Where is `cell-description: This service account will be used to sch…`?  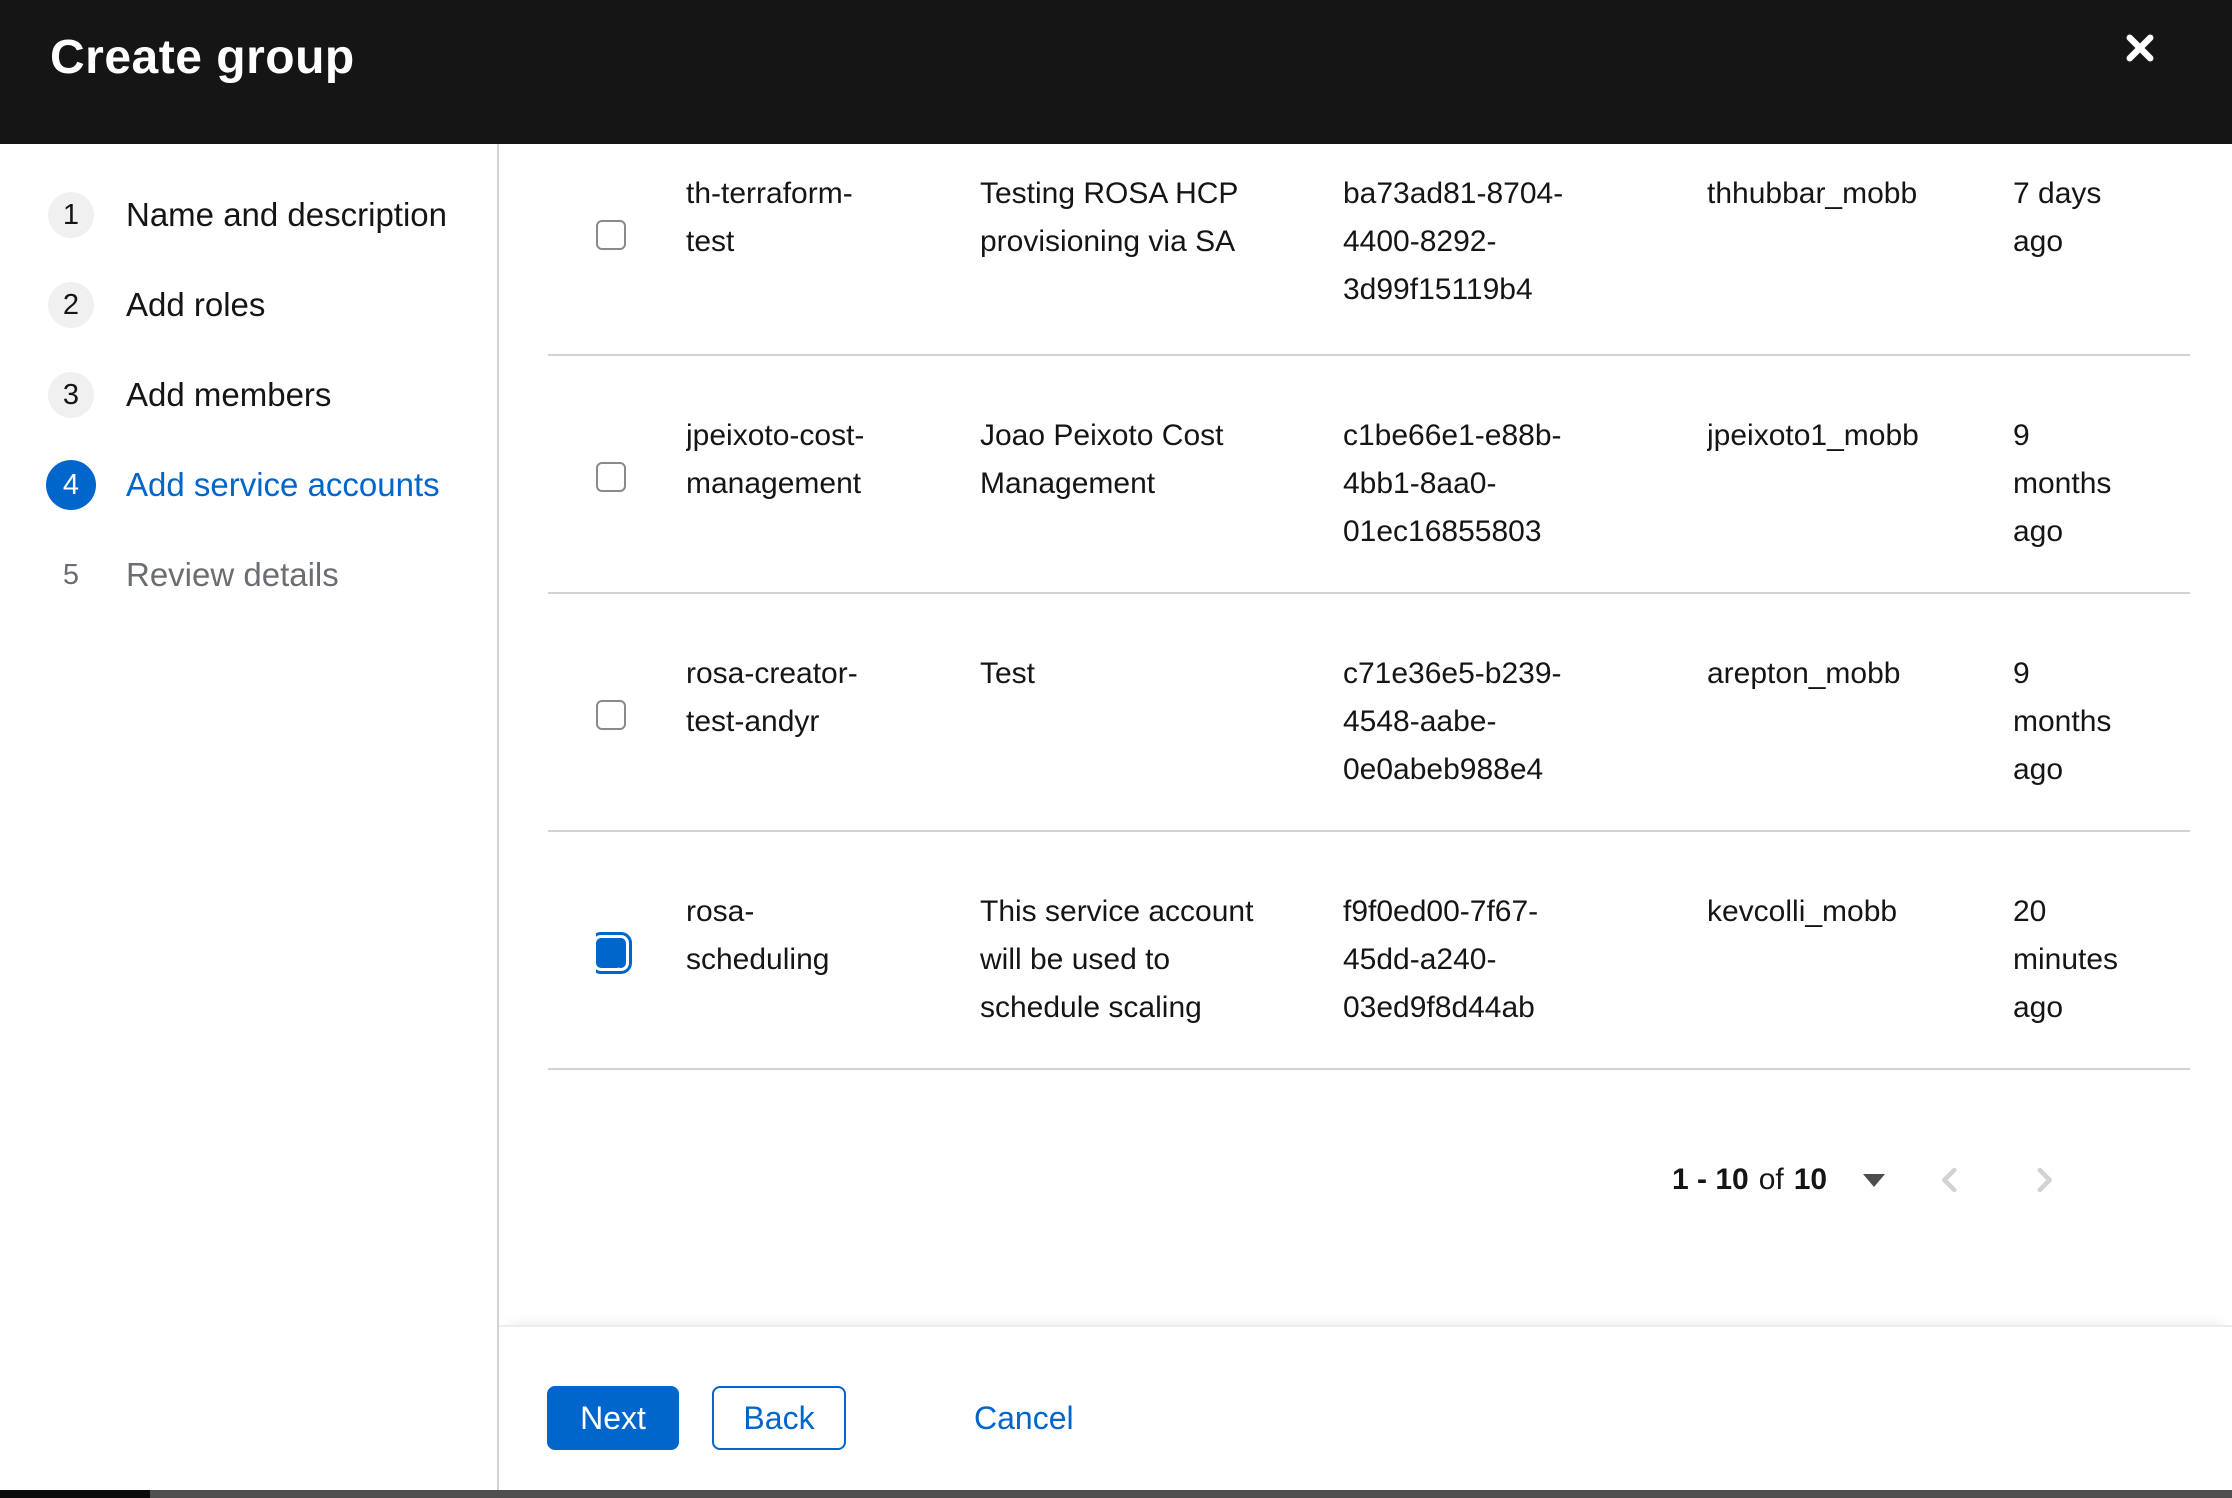
cell-description: This service account will be used to sch… is located at coordinates (1117, 959).